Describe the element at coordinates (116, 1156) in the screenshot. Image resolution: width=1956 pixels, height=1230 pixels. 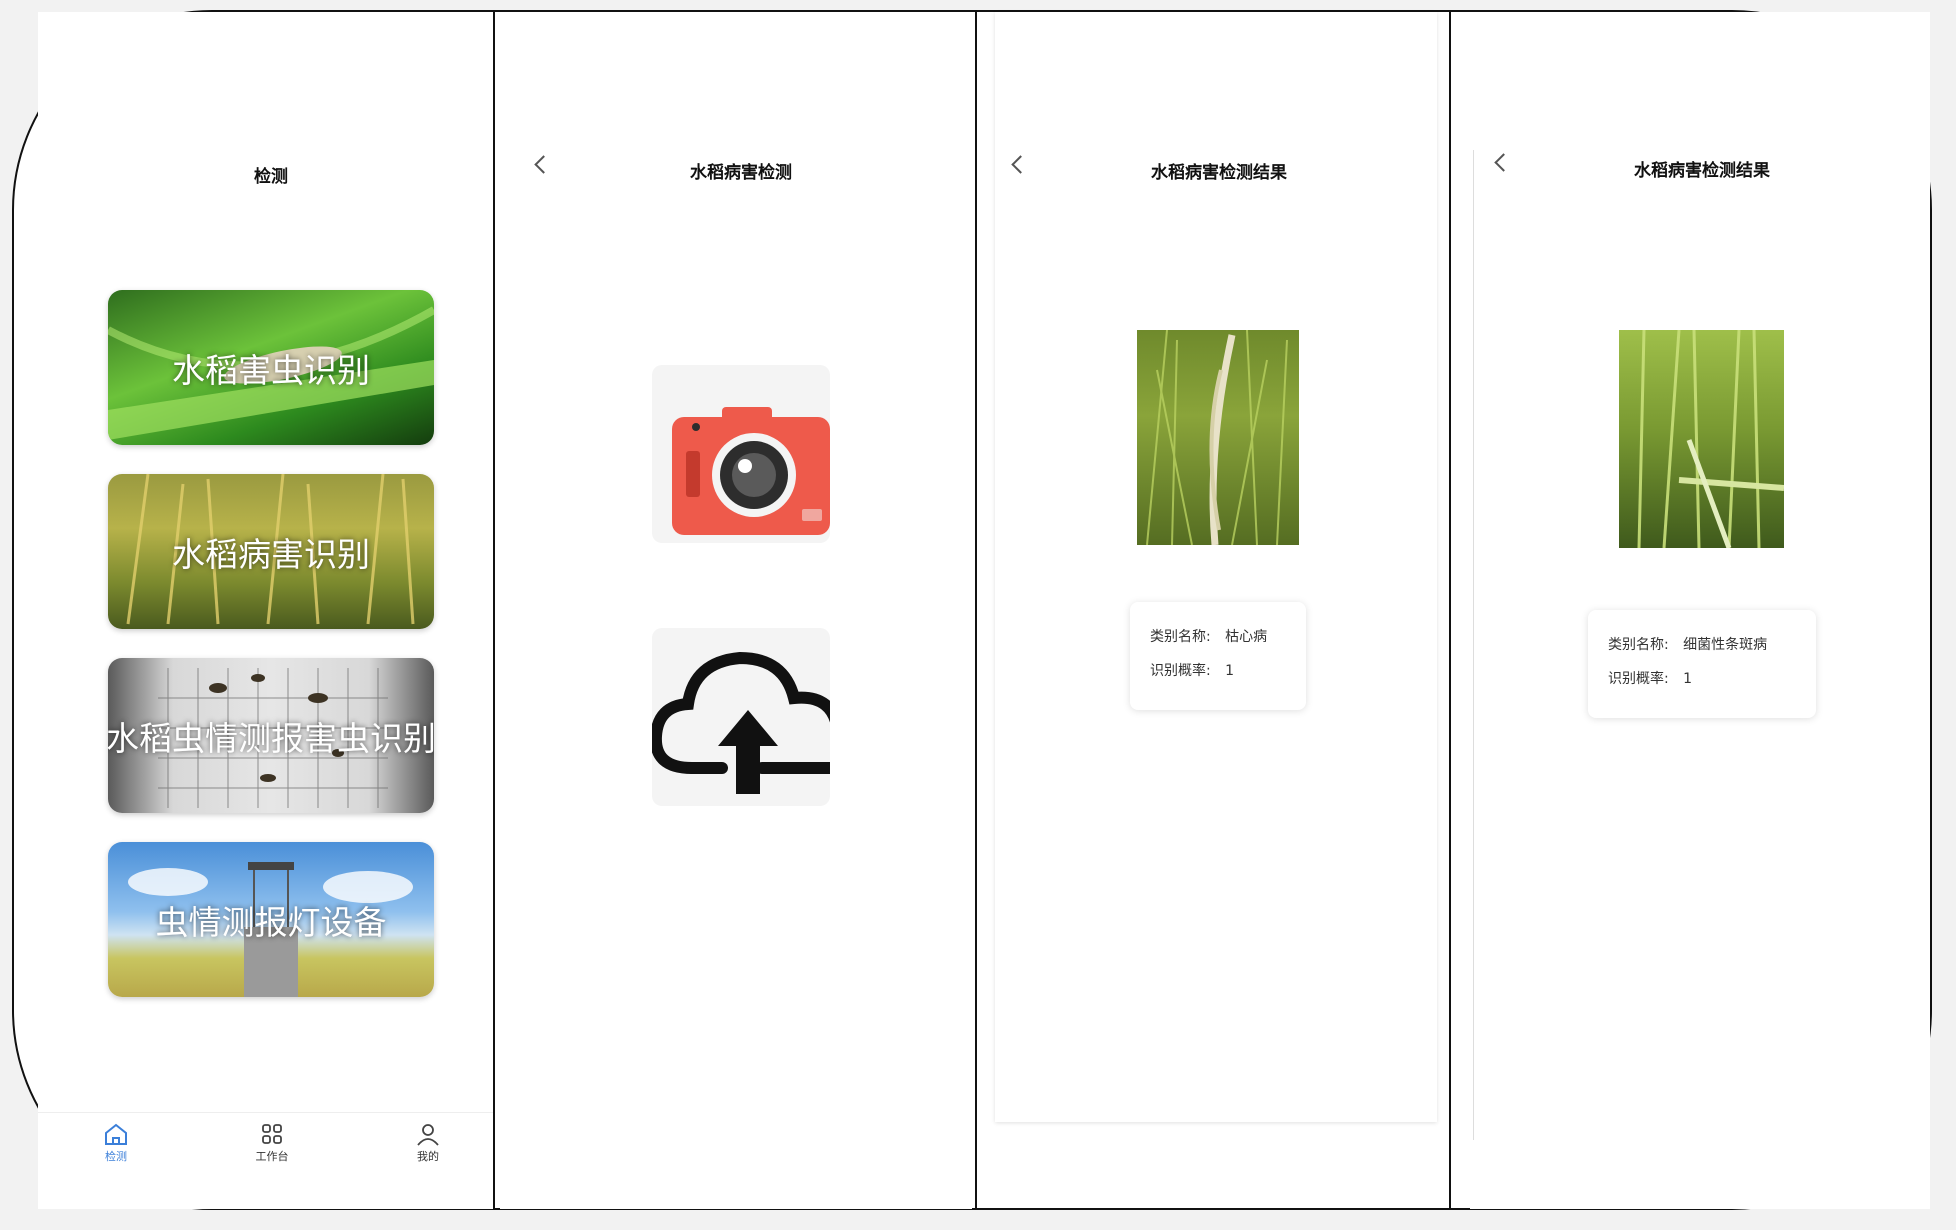
I see `tab-label: 检测` at that location.